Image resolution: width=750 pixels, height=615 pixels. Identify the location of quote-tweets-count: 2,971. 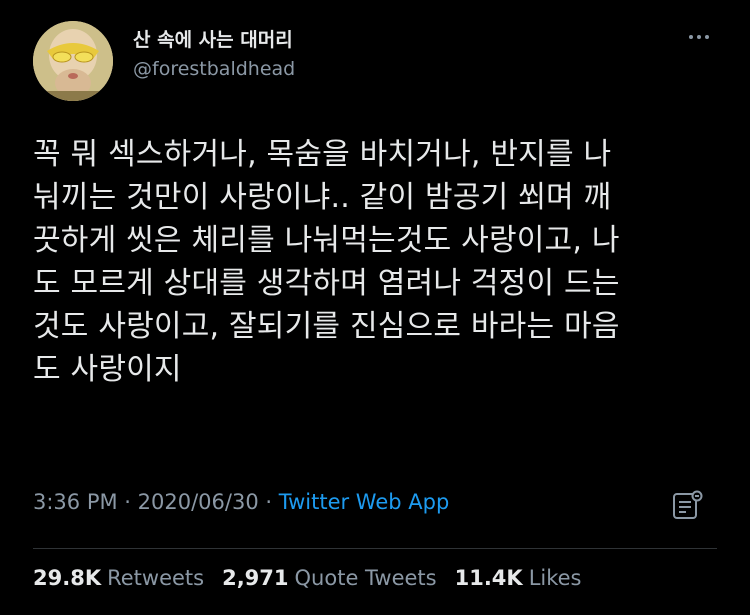
(255, 578).